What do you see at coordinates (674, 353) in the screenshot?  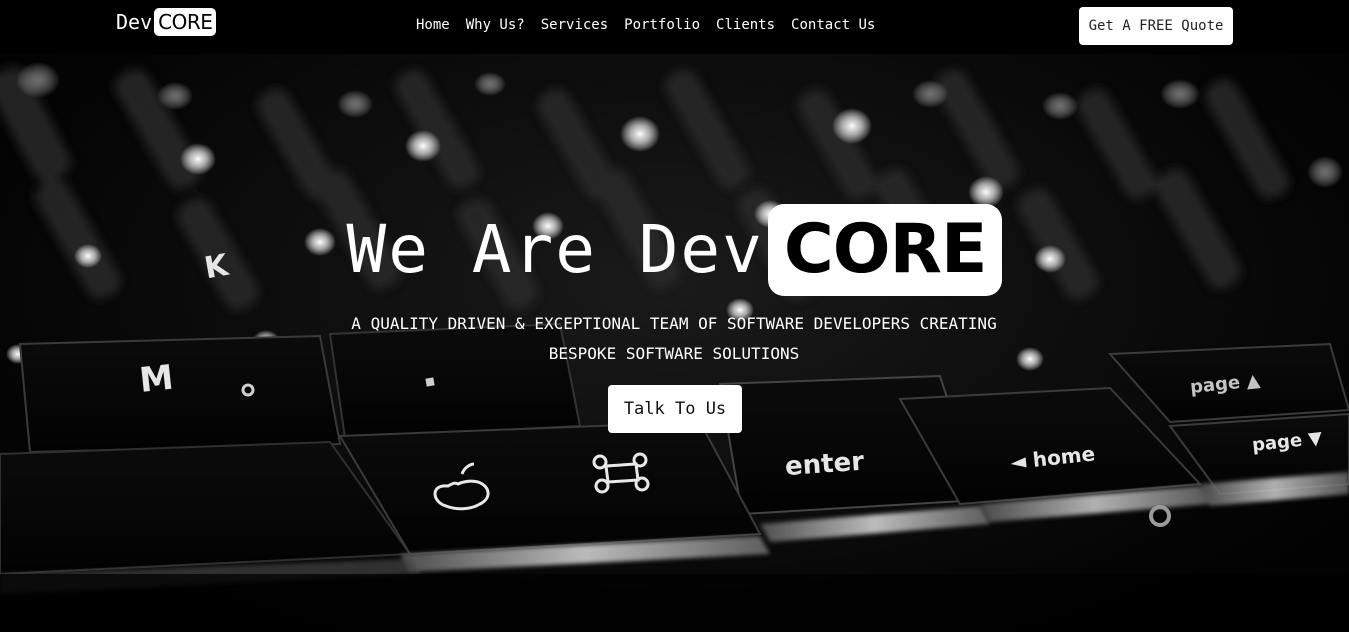 I see `hero-subtitle-line-2: BESPOKE SOFTWARE SOLUTIONS` at bounding box center [674, 353].